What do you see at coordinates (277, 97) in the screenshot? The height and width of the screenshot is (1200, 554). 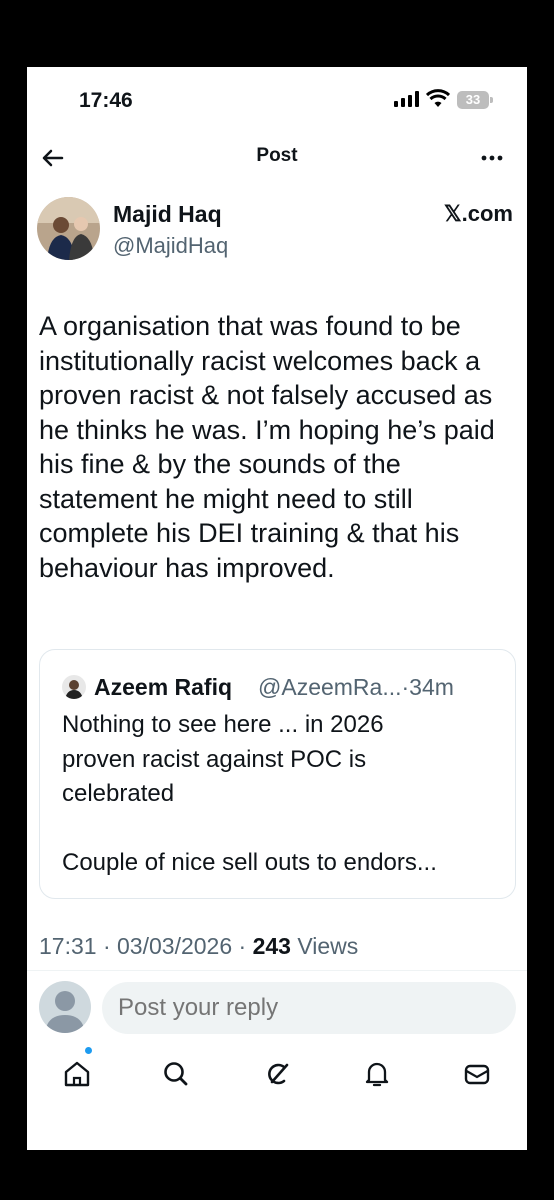 I see `status-bar: 17:46 33` at bounding box center [277, 97].